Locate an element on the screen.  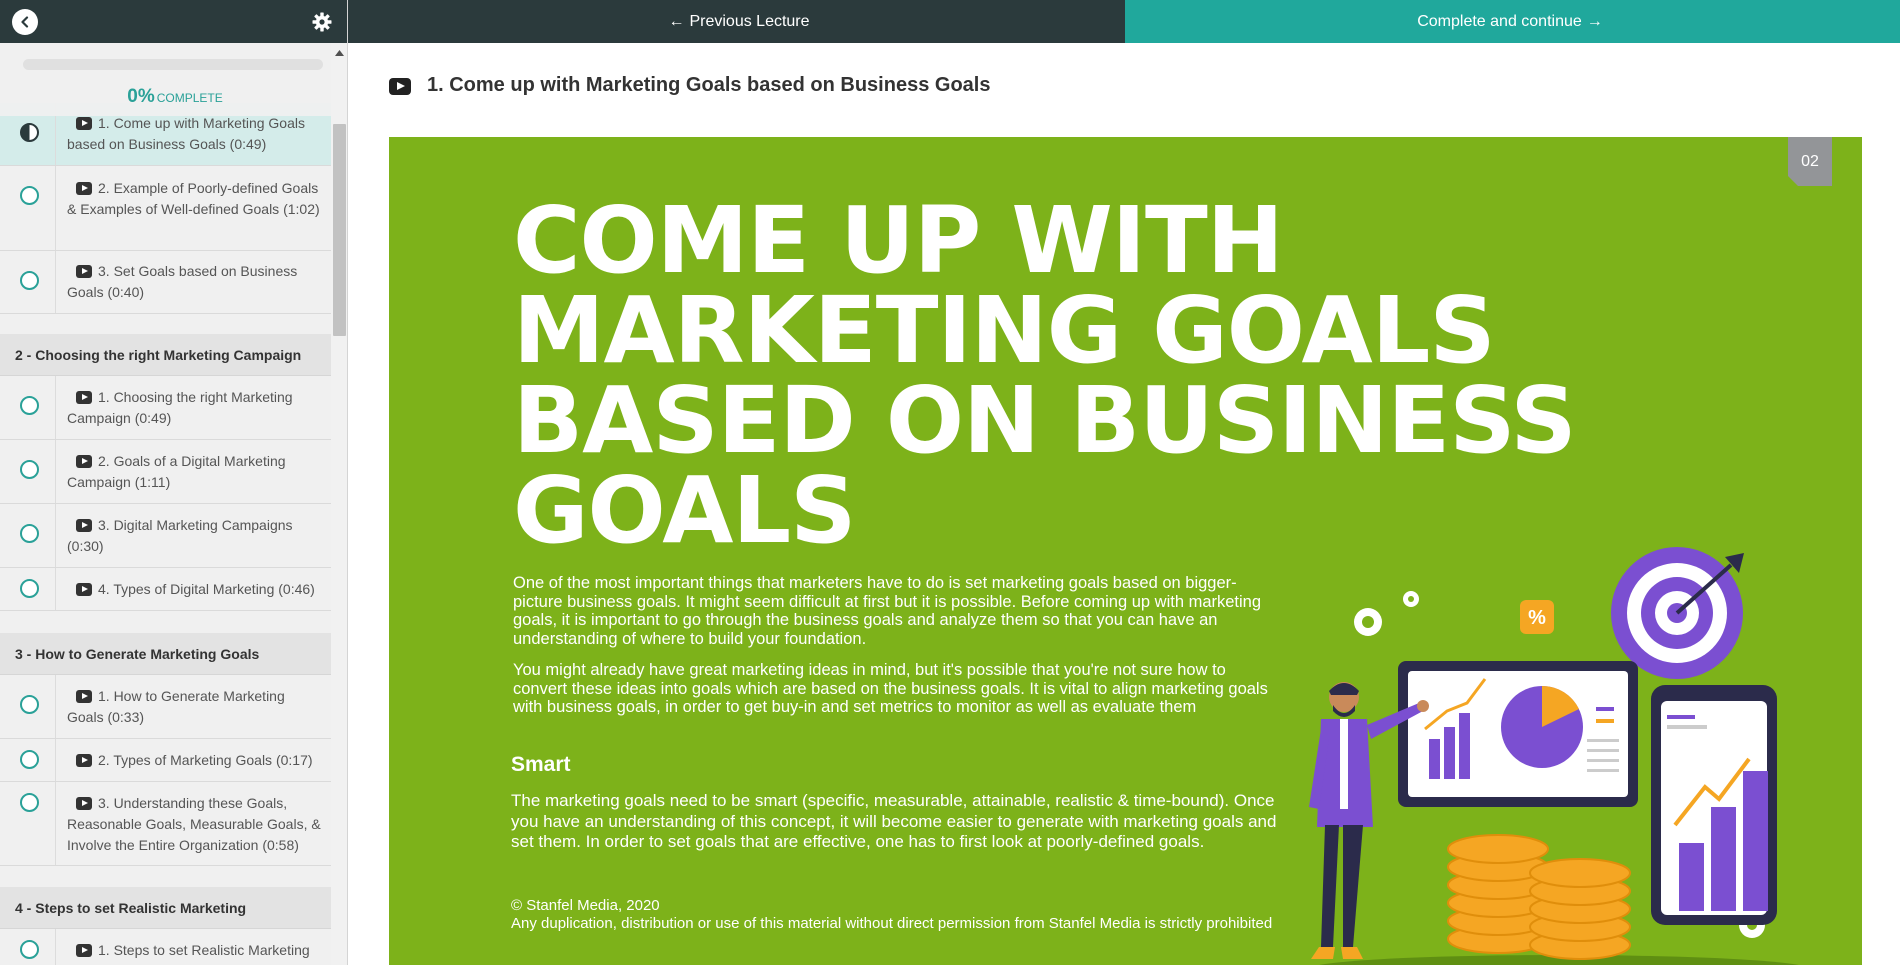
lecture-label: 4. Types of Digital Marketing (0:46) is located at coordinates (196, 589).